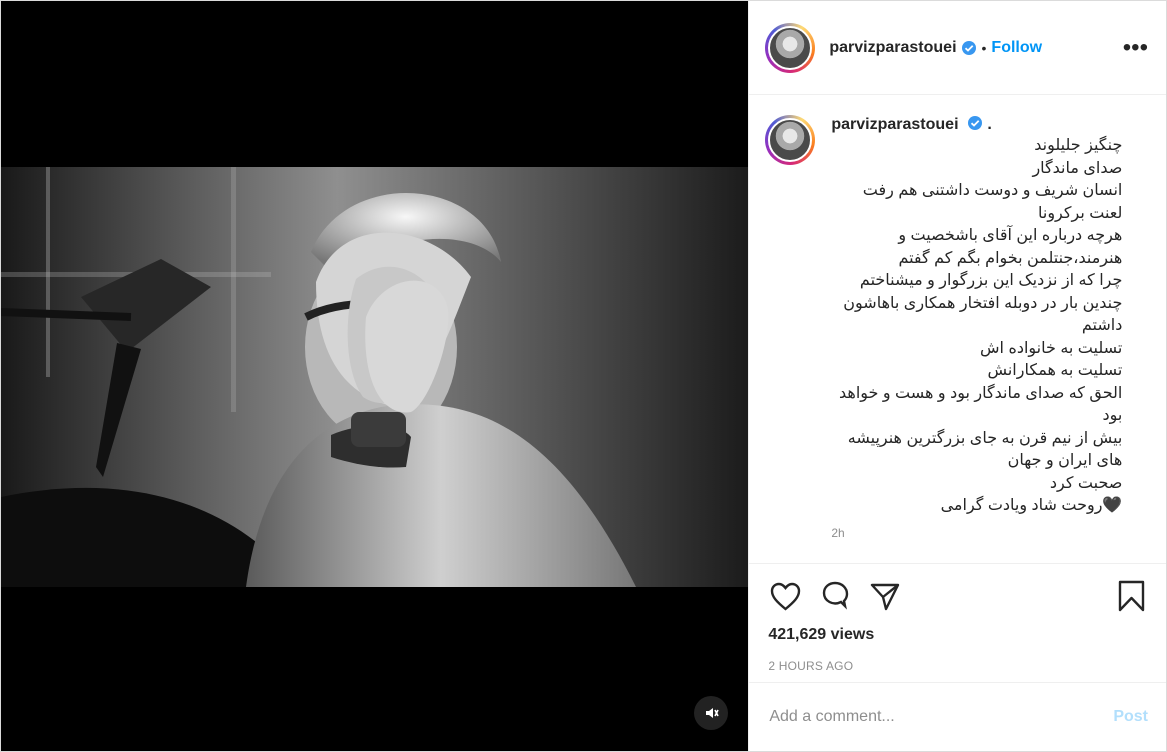  I want to click on comment-bar: Post, so click(957, 716).